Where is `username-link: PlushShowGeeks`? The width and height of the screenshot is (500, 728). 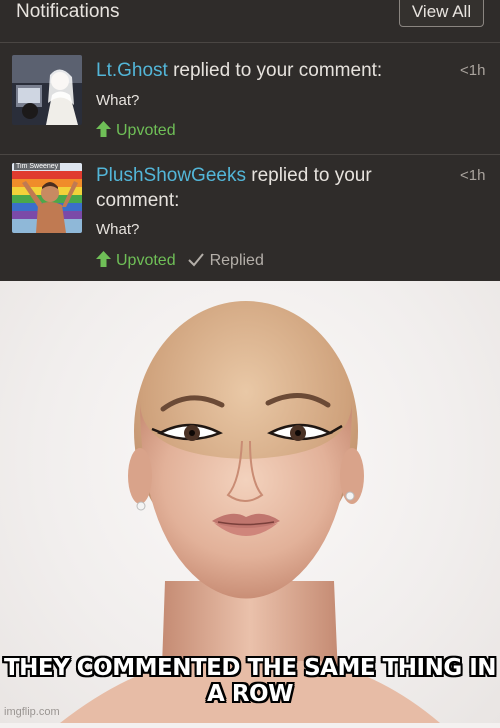
username-link: PlushShowGeeks is located at coordinates (171, 175).